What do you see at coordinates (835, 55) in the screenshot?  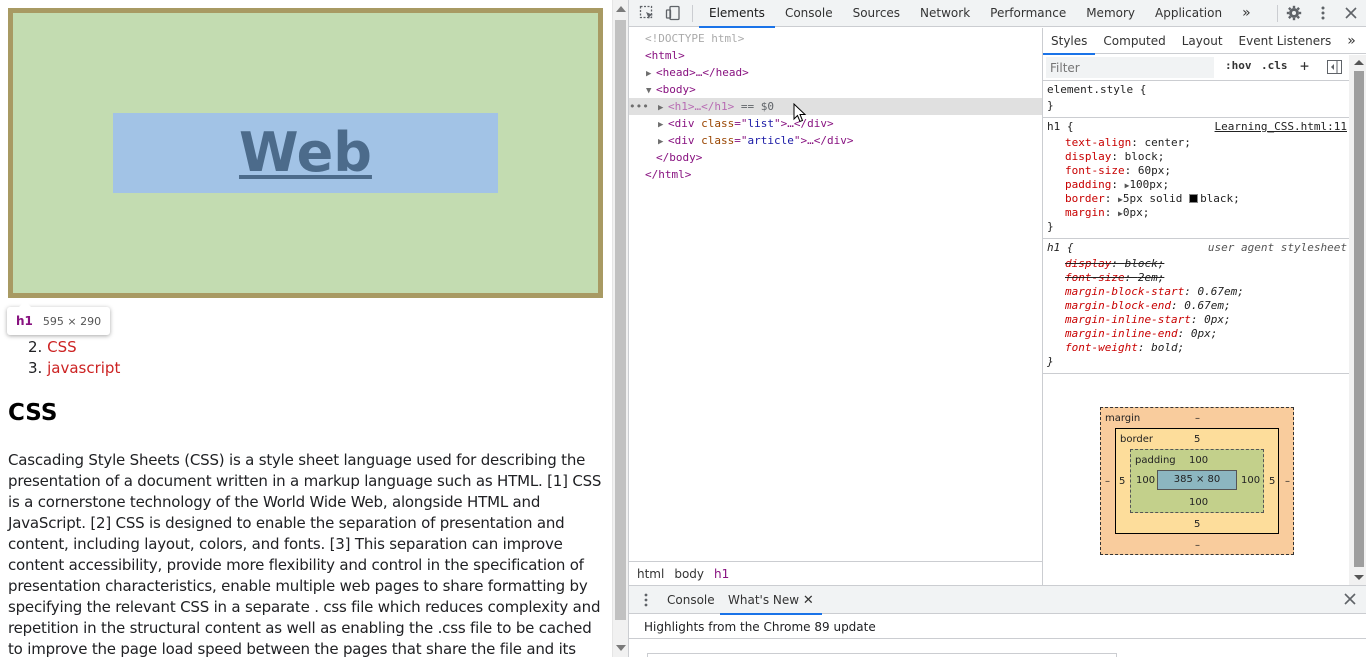 I see `dom-node-html: <html>` at bounding box center [835, 55].